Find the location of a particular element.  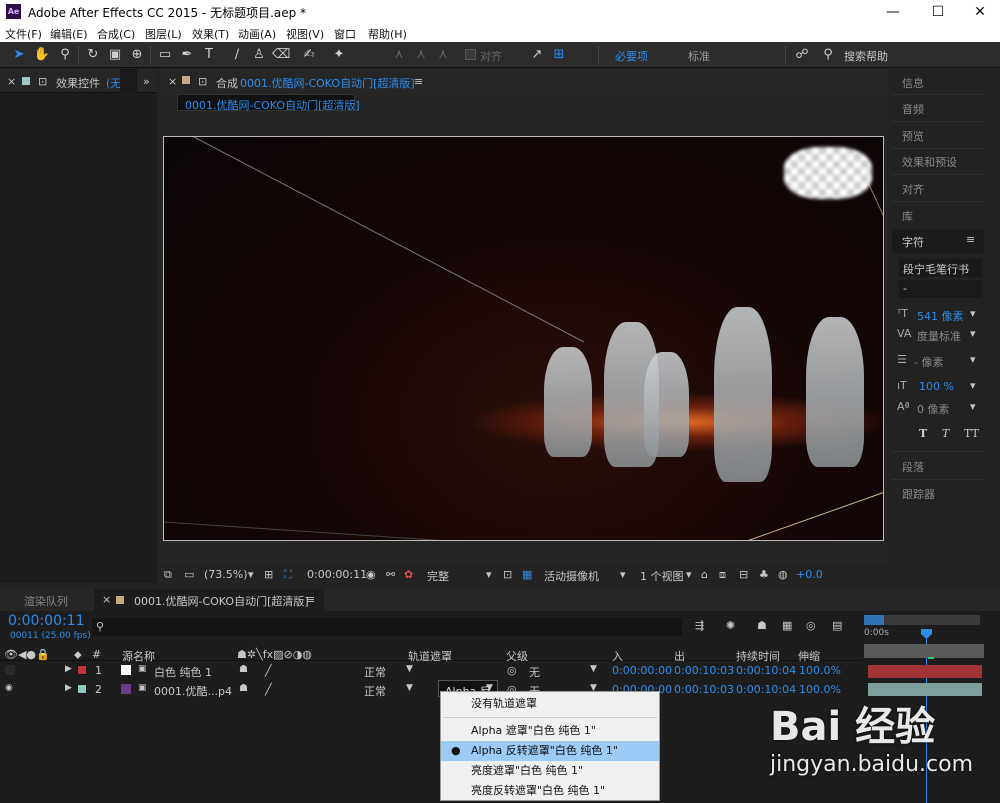

pan-behind-tool-icon: ⊕ is located at coordinates (137, 55).